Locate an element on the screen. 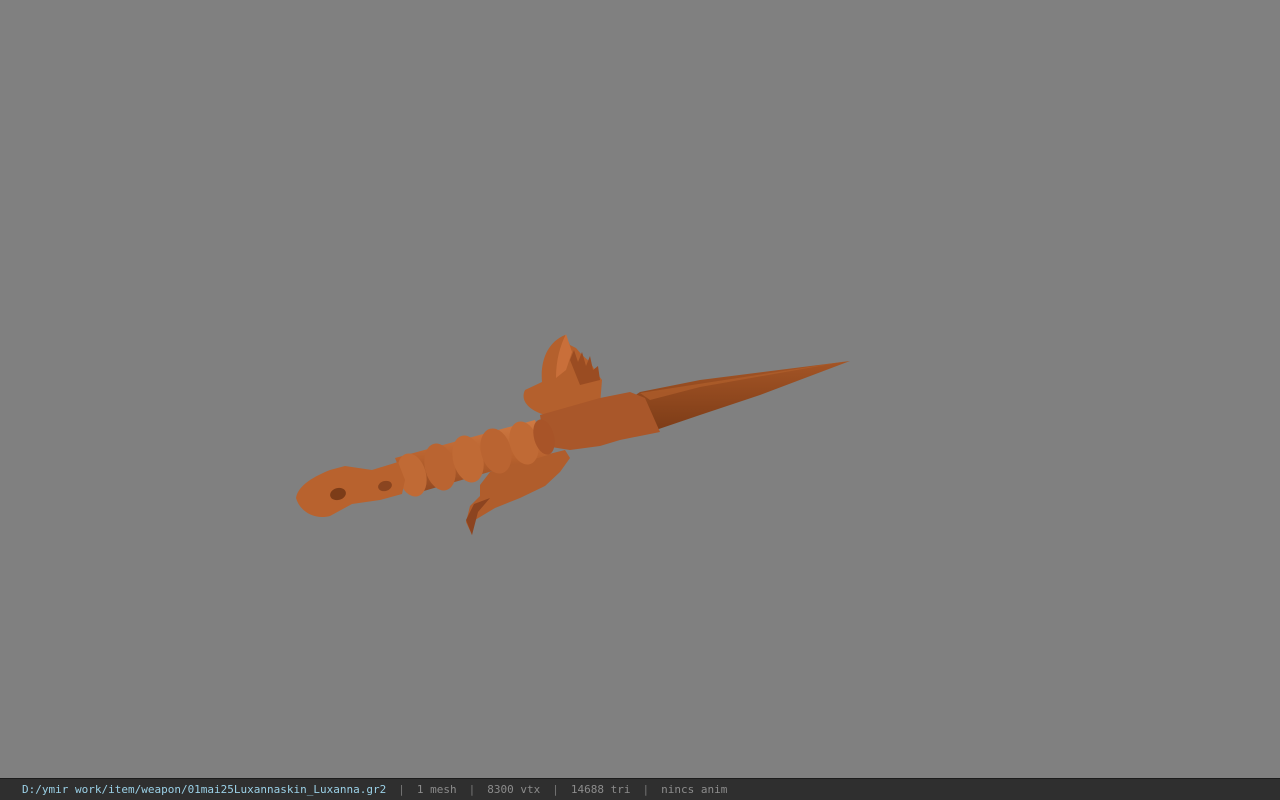 The height and width of the screenshot is (800, 1280). triangle-count: 14688 tri is located at coordinates (600, 789).